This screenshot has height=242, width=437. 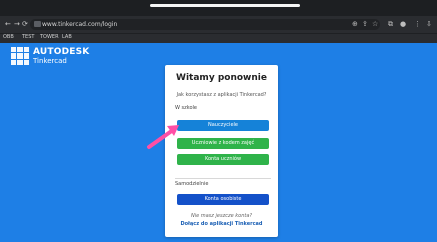 I want to click on usage-question: Jak korzystasz z aplikacji Tinkercad?, so click(x=221, y=95).